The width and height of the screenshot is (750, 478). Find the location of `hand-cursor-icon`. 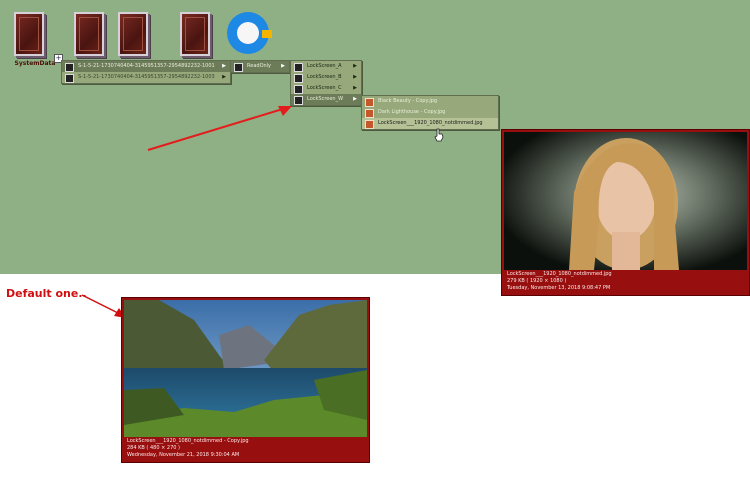

hand-cursor-icon is located at coordinates (439, 135).